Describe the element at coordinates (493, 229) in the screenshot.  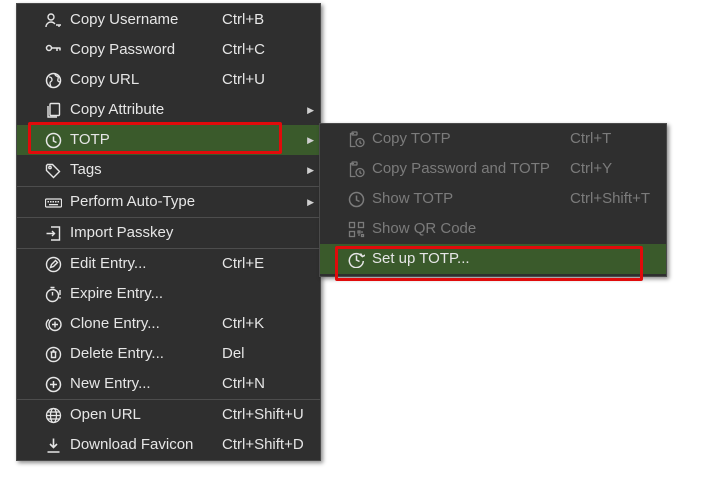
I see `submenu-item-show-qr-code: Show QR Code` at that location.